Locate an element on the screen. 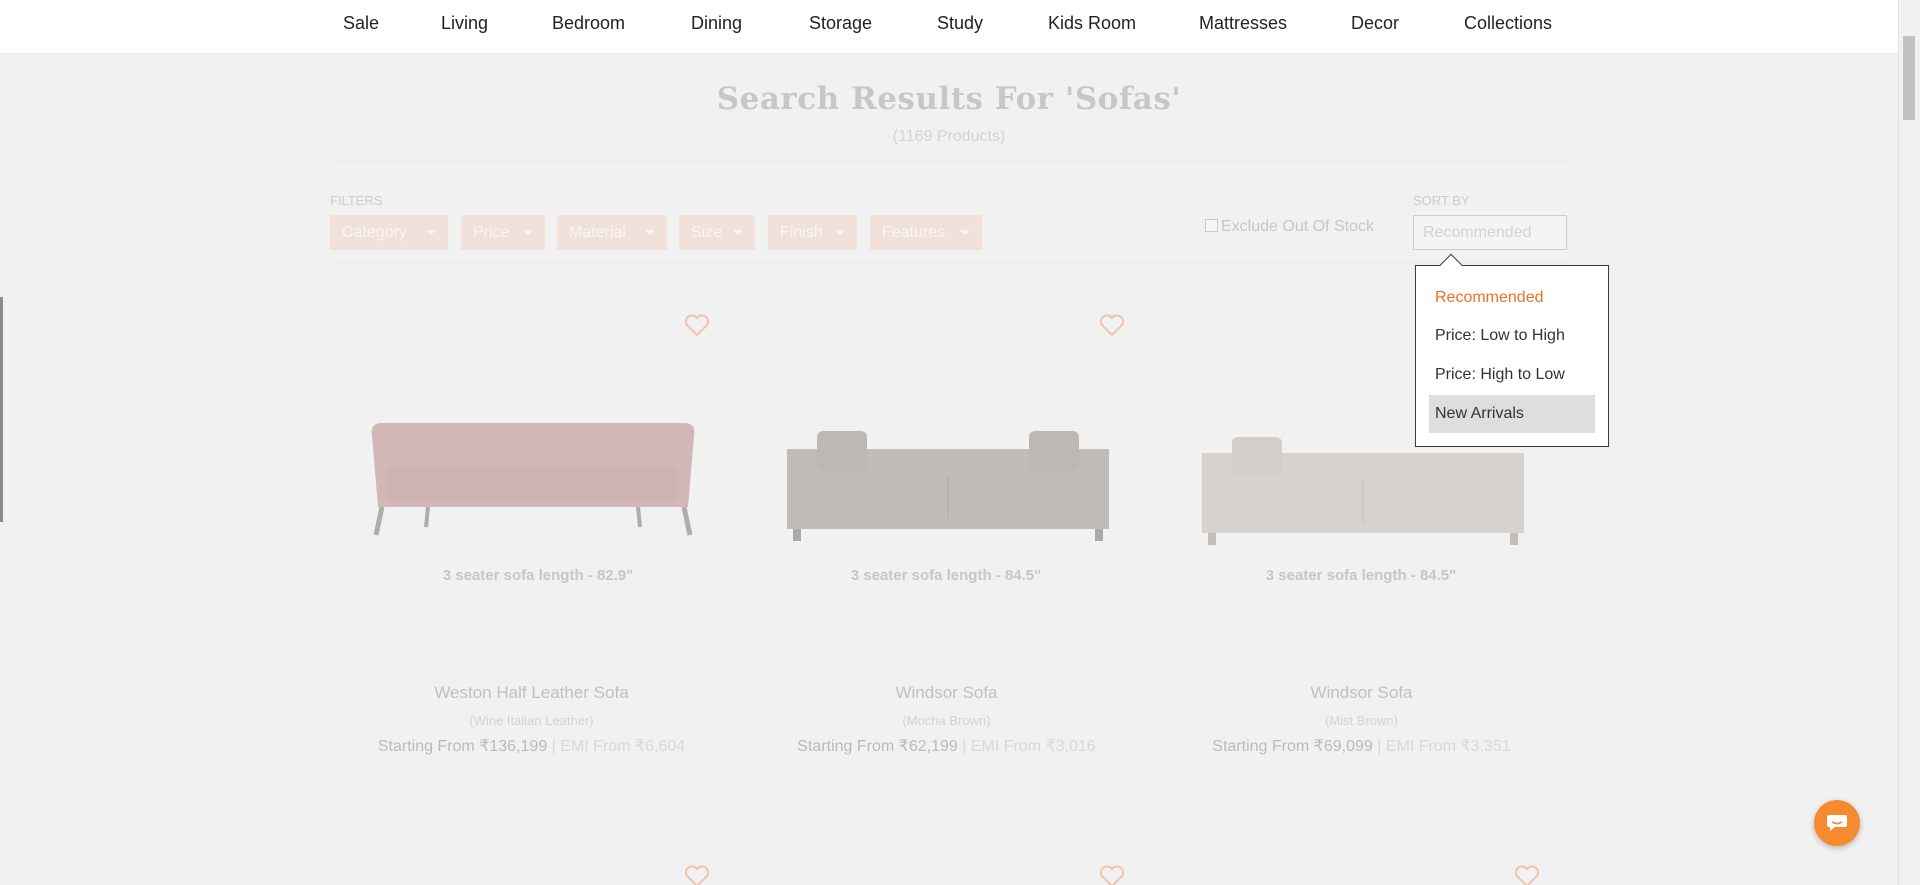  sort-option-price-low-high: Price: Low to High is located at coordinates (1512, 336).